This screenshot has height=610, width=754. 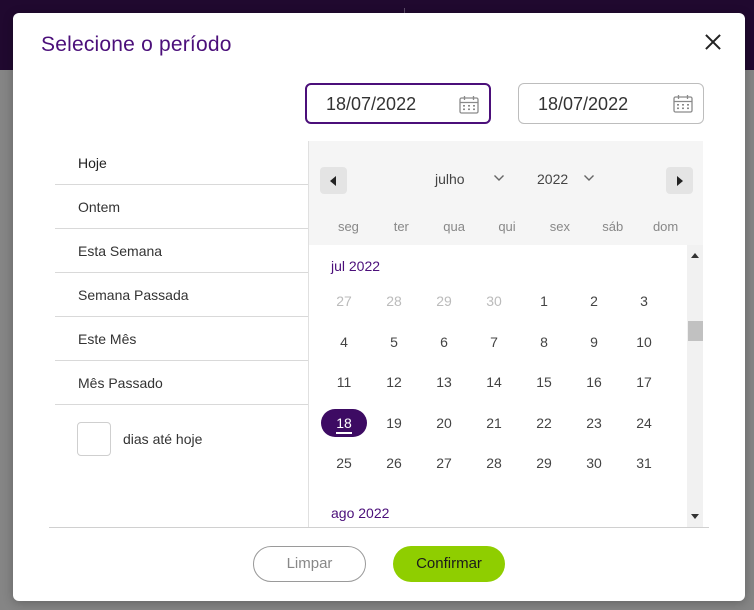 I want to click on day-number: 17, so click(x=644, y=382).